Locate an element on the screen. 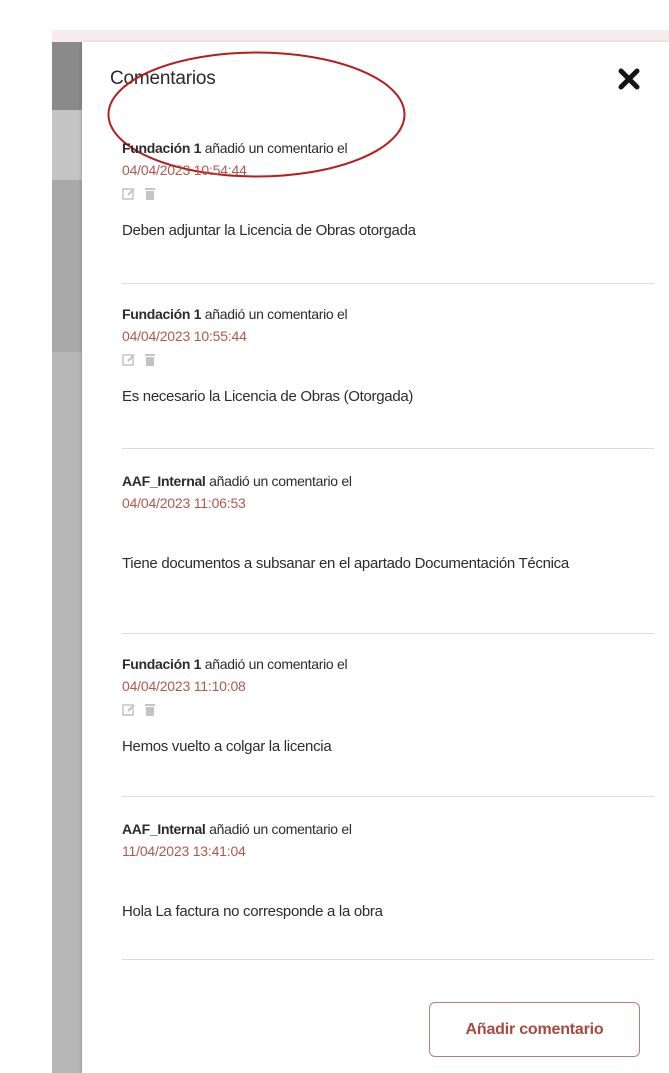  add-comment-button: Añadir comentario is located at coordinates (534, 1029).